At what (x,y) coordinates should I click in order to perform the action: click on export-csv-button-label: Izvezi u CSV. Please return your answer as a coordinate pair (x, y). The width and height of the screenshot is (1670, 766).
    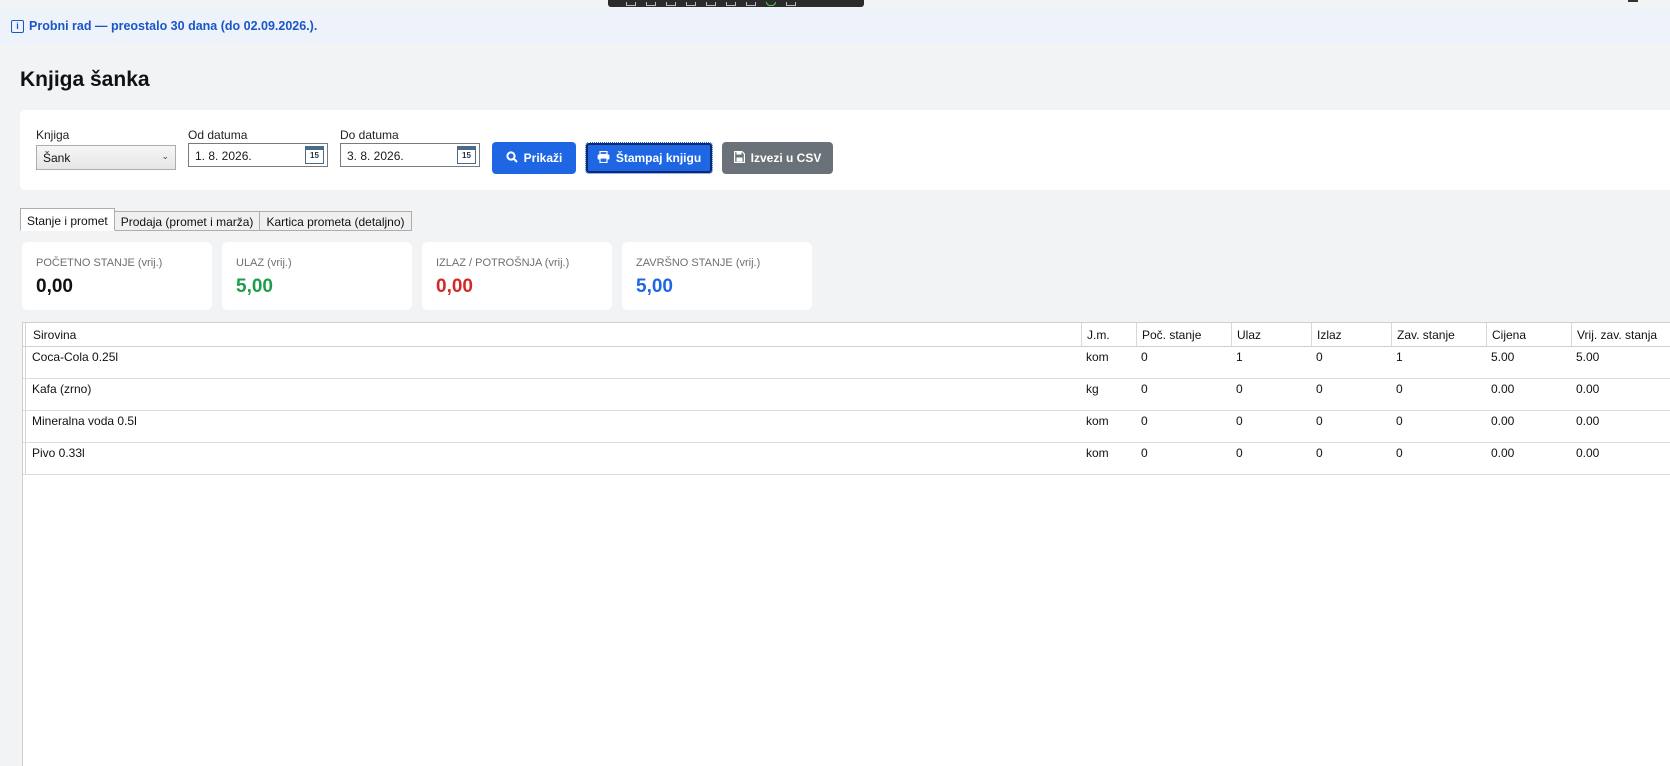
    Looking at the image, I should click on (786, 158).